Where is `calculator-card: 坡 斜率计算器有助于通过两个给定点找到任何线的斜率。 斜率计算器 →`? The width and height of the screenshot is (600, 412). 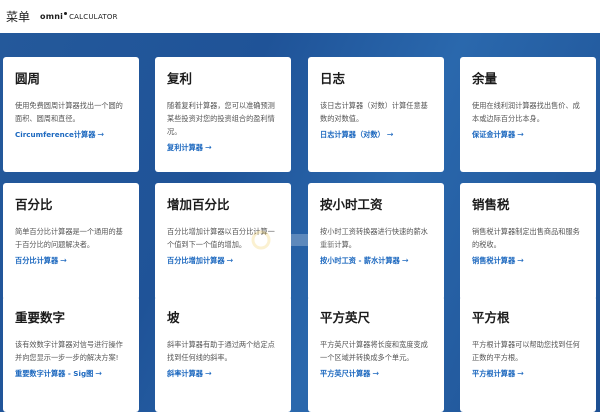 calculator-card: 坡 斜率计算器有助于通过两个给定点找到任何线的斜率。 斜率计算器 → is located at coordinates (223, 354).